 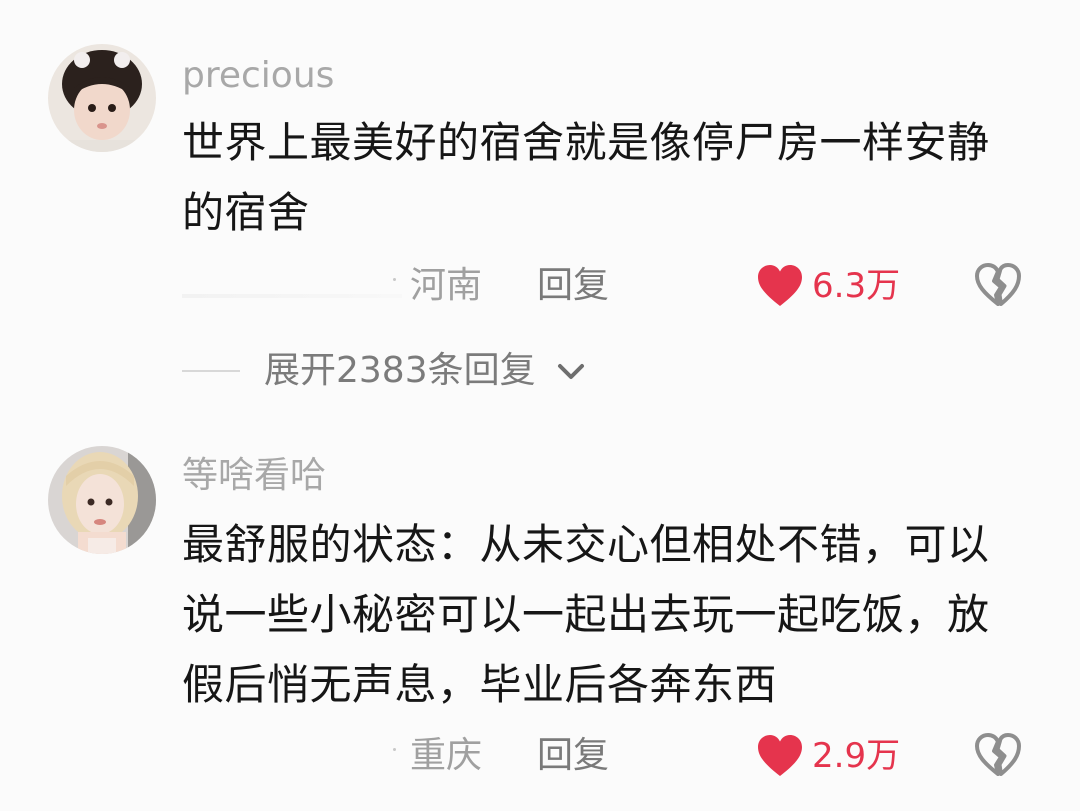 What do you see at coordinates (400, 371) in the screenshot?
I see `expand-replies-label: 展开2383条回复` at bounding box center [400, 371].